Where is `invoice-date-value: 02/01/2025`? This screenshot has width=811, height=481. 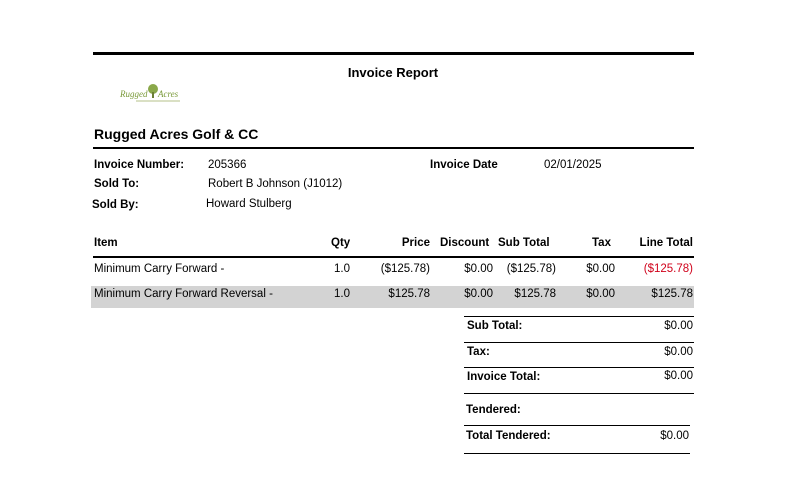 invoice-date-value: 02/01/2025 is located at coordinates (573, 165).